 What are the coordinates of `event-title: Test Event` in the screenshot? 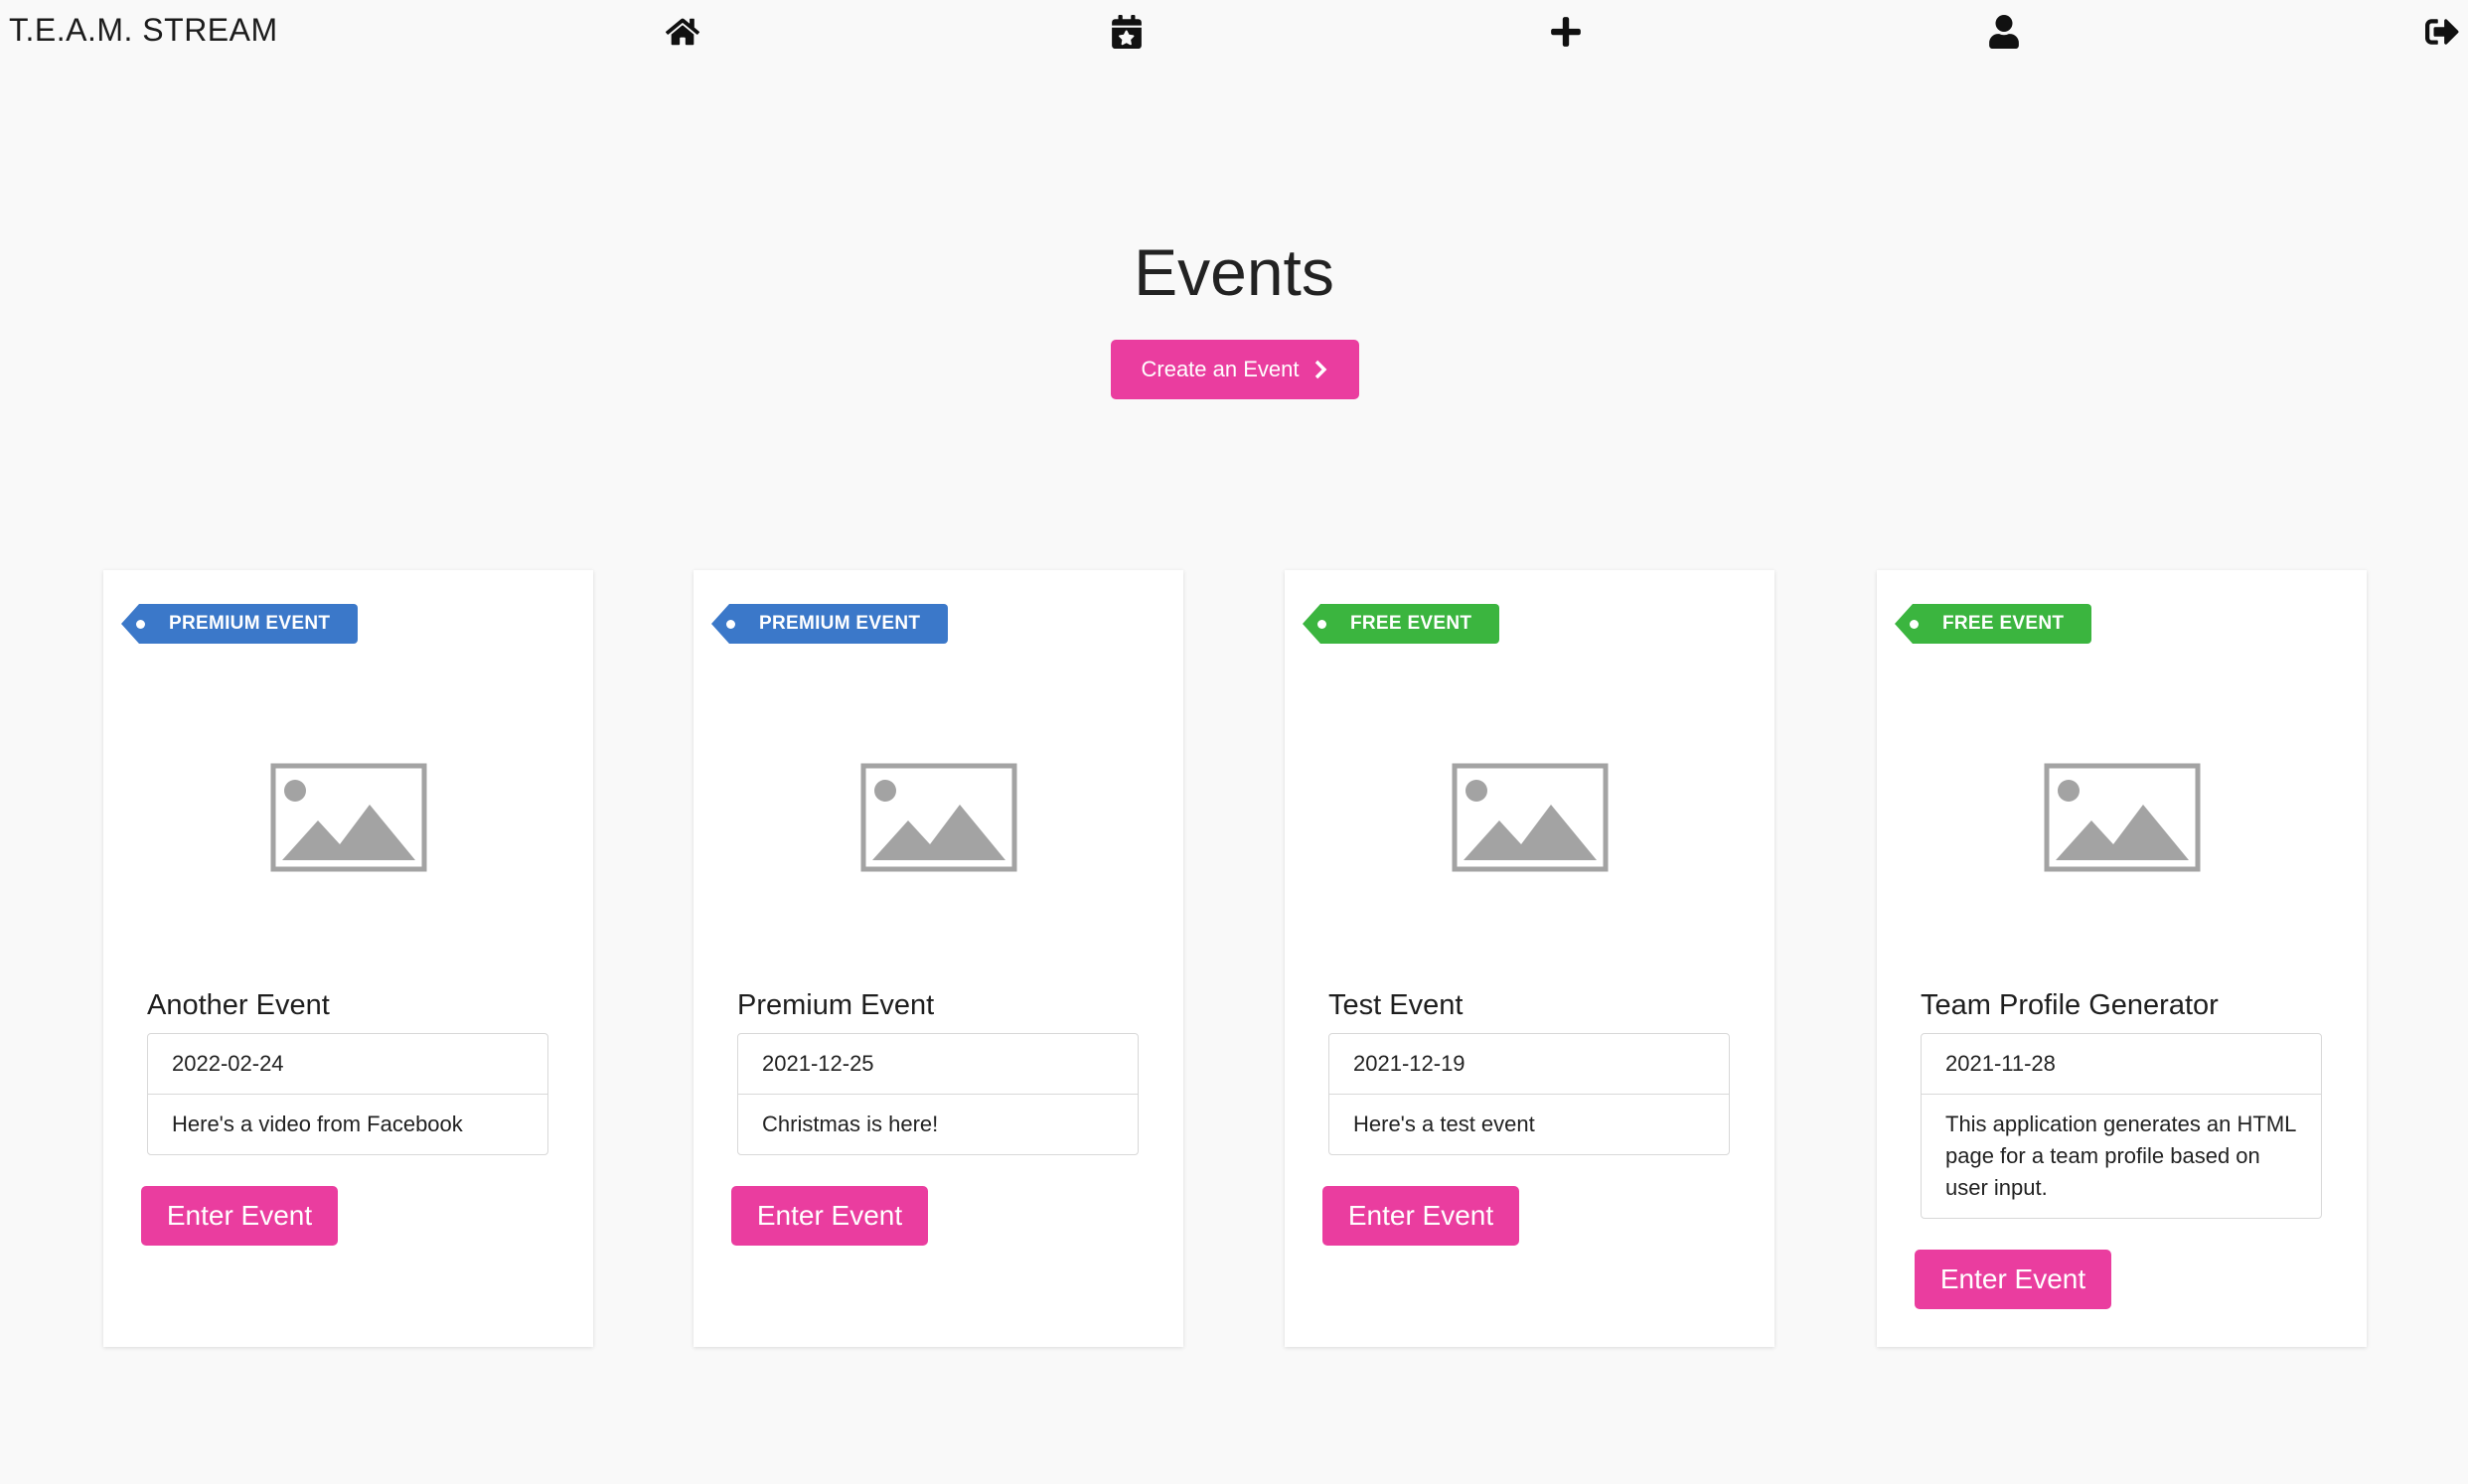 It's located at (1396, 1005).